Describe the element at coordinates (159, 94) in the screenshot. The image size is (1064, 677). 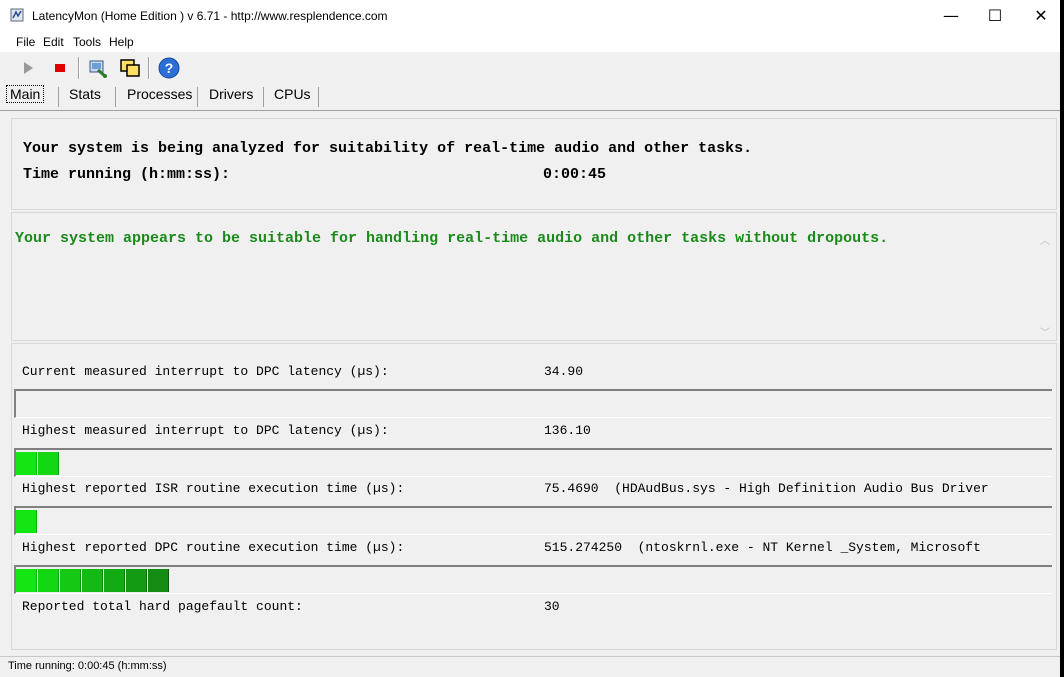
I see `tab-processes: Processes` at that location.